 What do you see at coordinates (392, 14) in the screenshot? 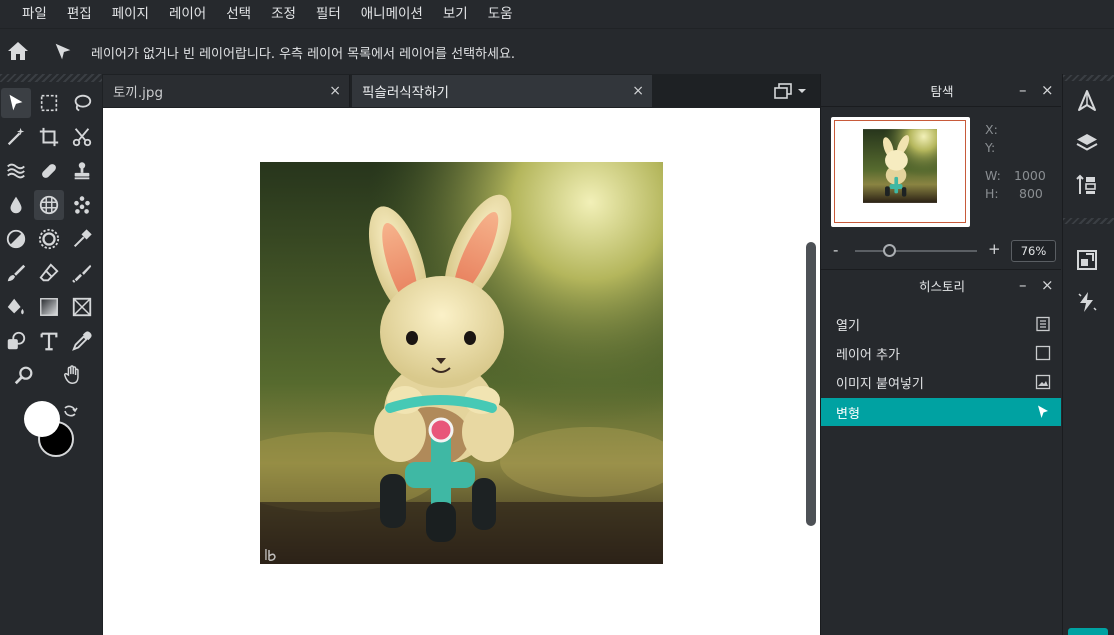
I see `menu-animation: 애니메이션` at bounding box center [392, 14].